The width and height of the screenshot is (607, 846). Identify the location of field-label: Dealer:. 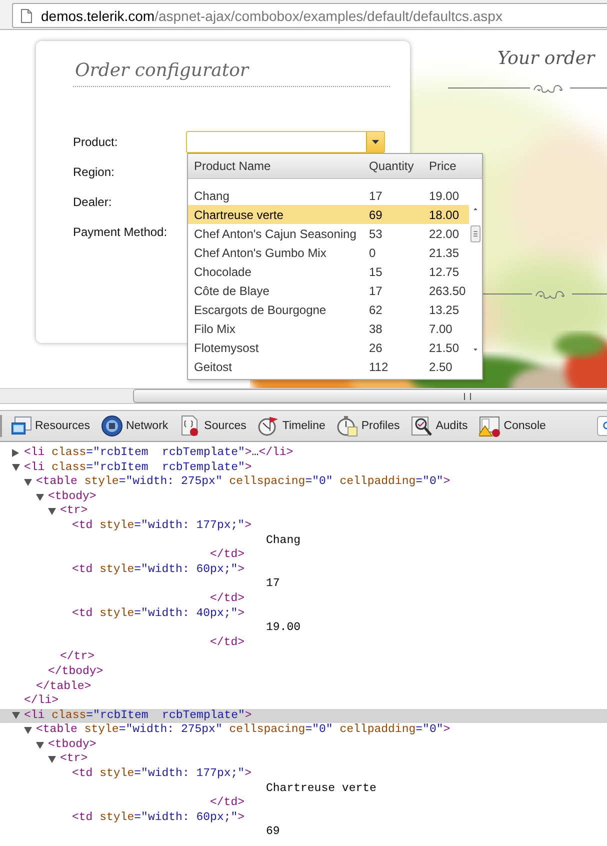
(93, 202).